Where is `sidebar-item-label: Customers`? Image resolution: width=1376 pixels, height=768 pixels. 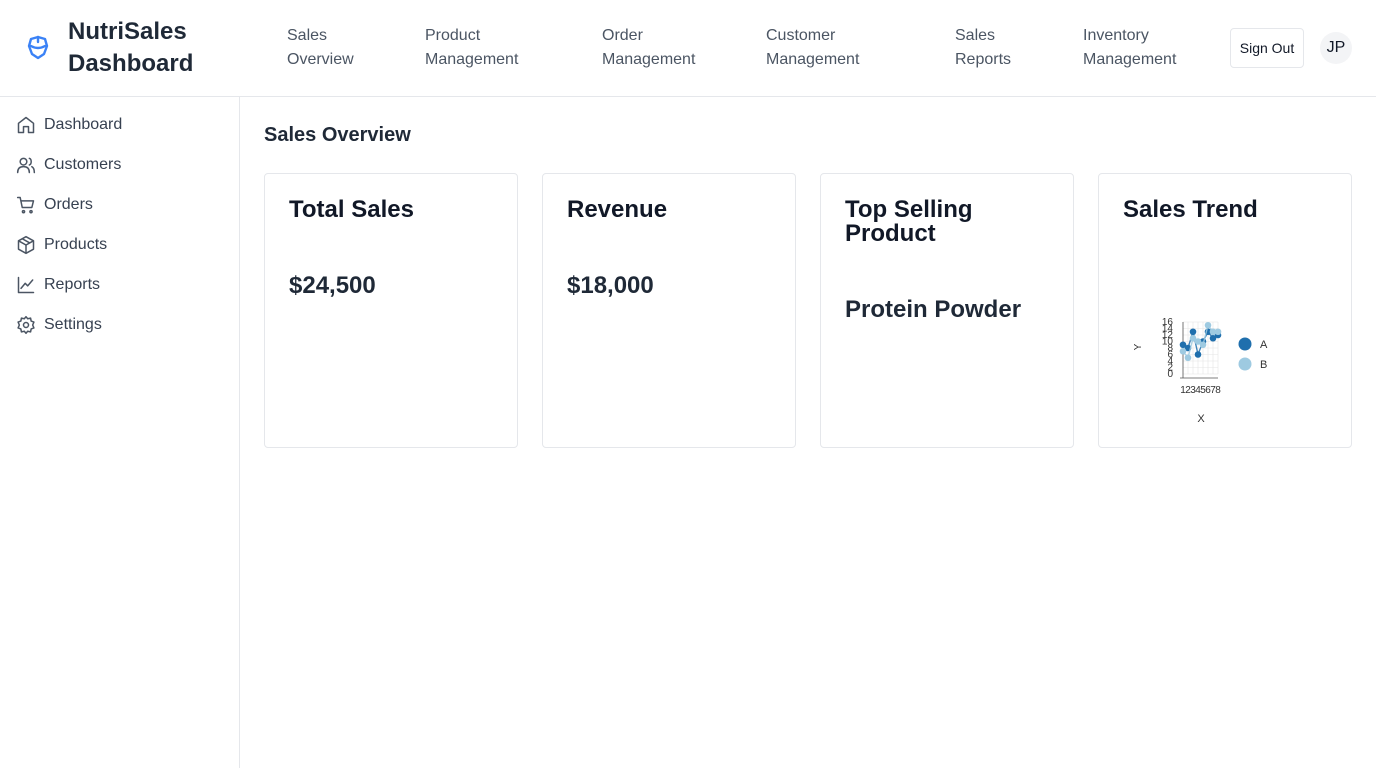 sidebar-item-label: Customers is located at coordinates (83, 164).